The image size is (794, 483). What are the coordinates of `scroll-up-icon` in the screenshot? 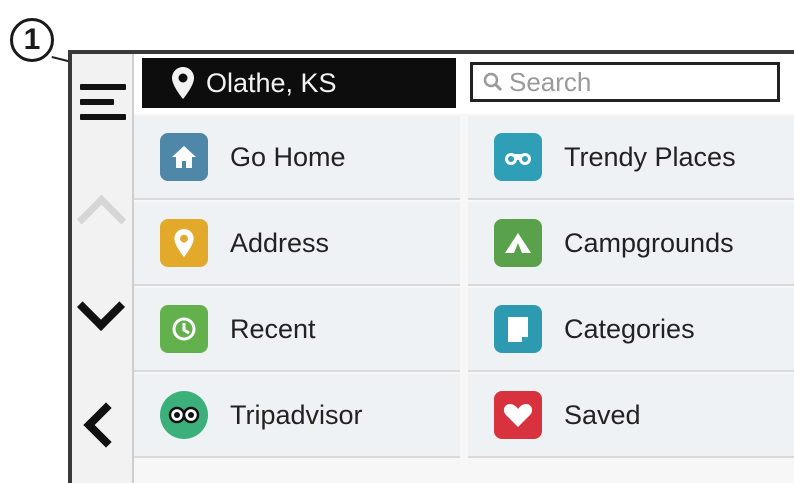 It's located at (101, 219).